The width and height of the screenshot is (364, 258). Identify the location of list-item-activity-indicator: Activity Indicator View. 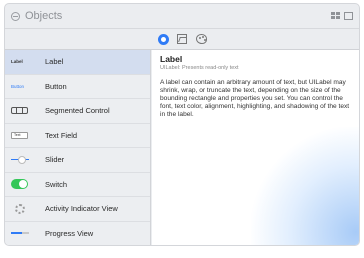
(77, 209).